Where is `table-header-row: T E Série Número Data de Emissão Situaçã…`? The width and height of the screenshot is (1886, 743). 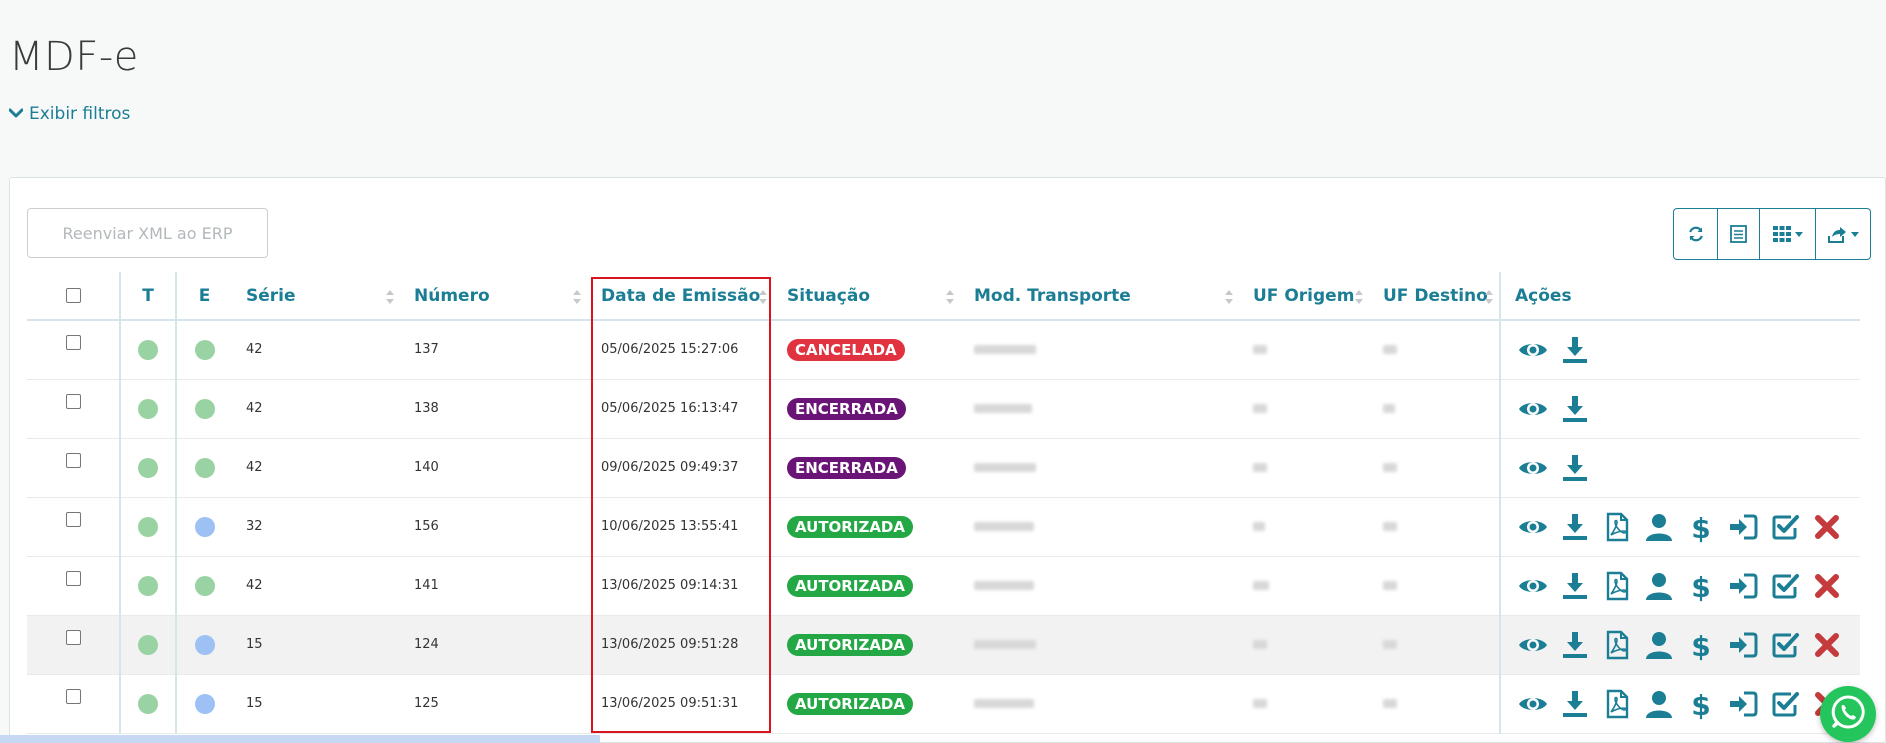
table-header-row: T E Série Número Data de Emissão Situaçã… is located at coordinates (943, 296).